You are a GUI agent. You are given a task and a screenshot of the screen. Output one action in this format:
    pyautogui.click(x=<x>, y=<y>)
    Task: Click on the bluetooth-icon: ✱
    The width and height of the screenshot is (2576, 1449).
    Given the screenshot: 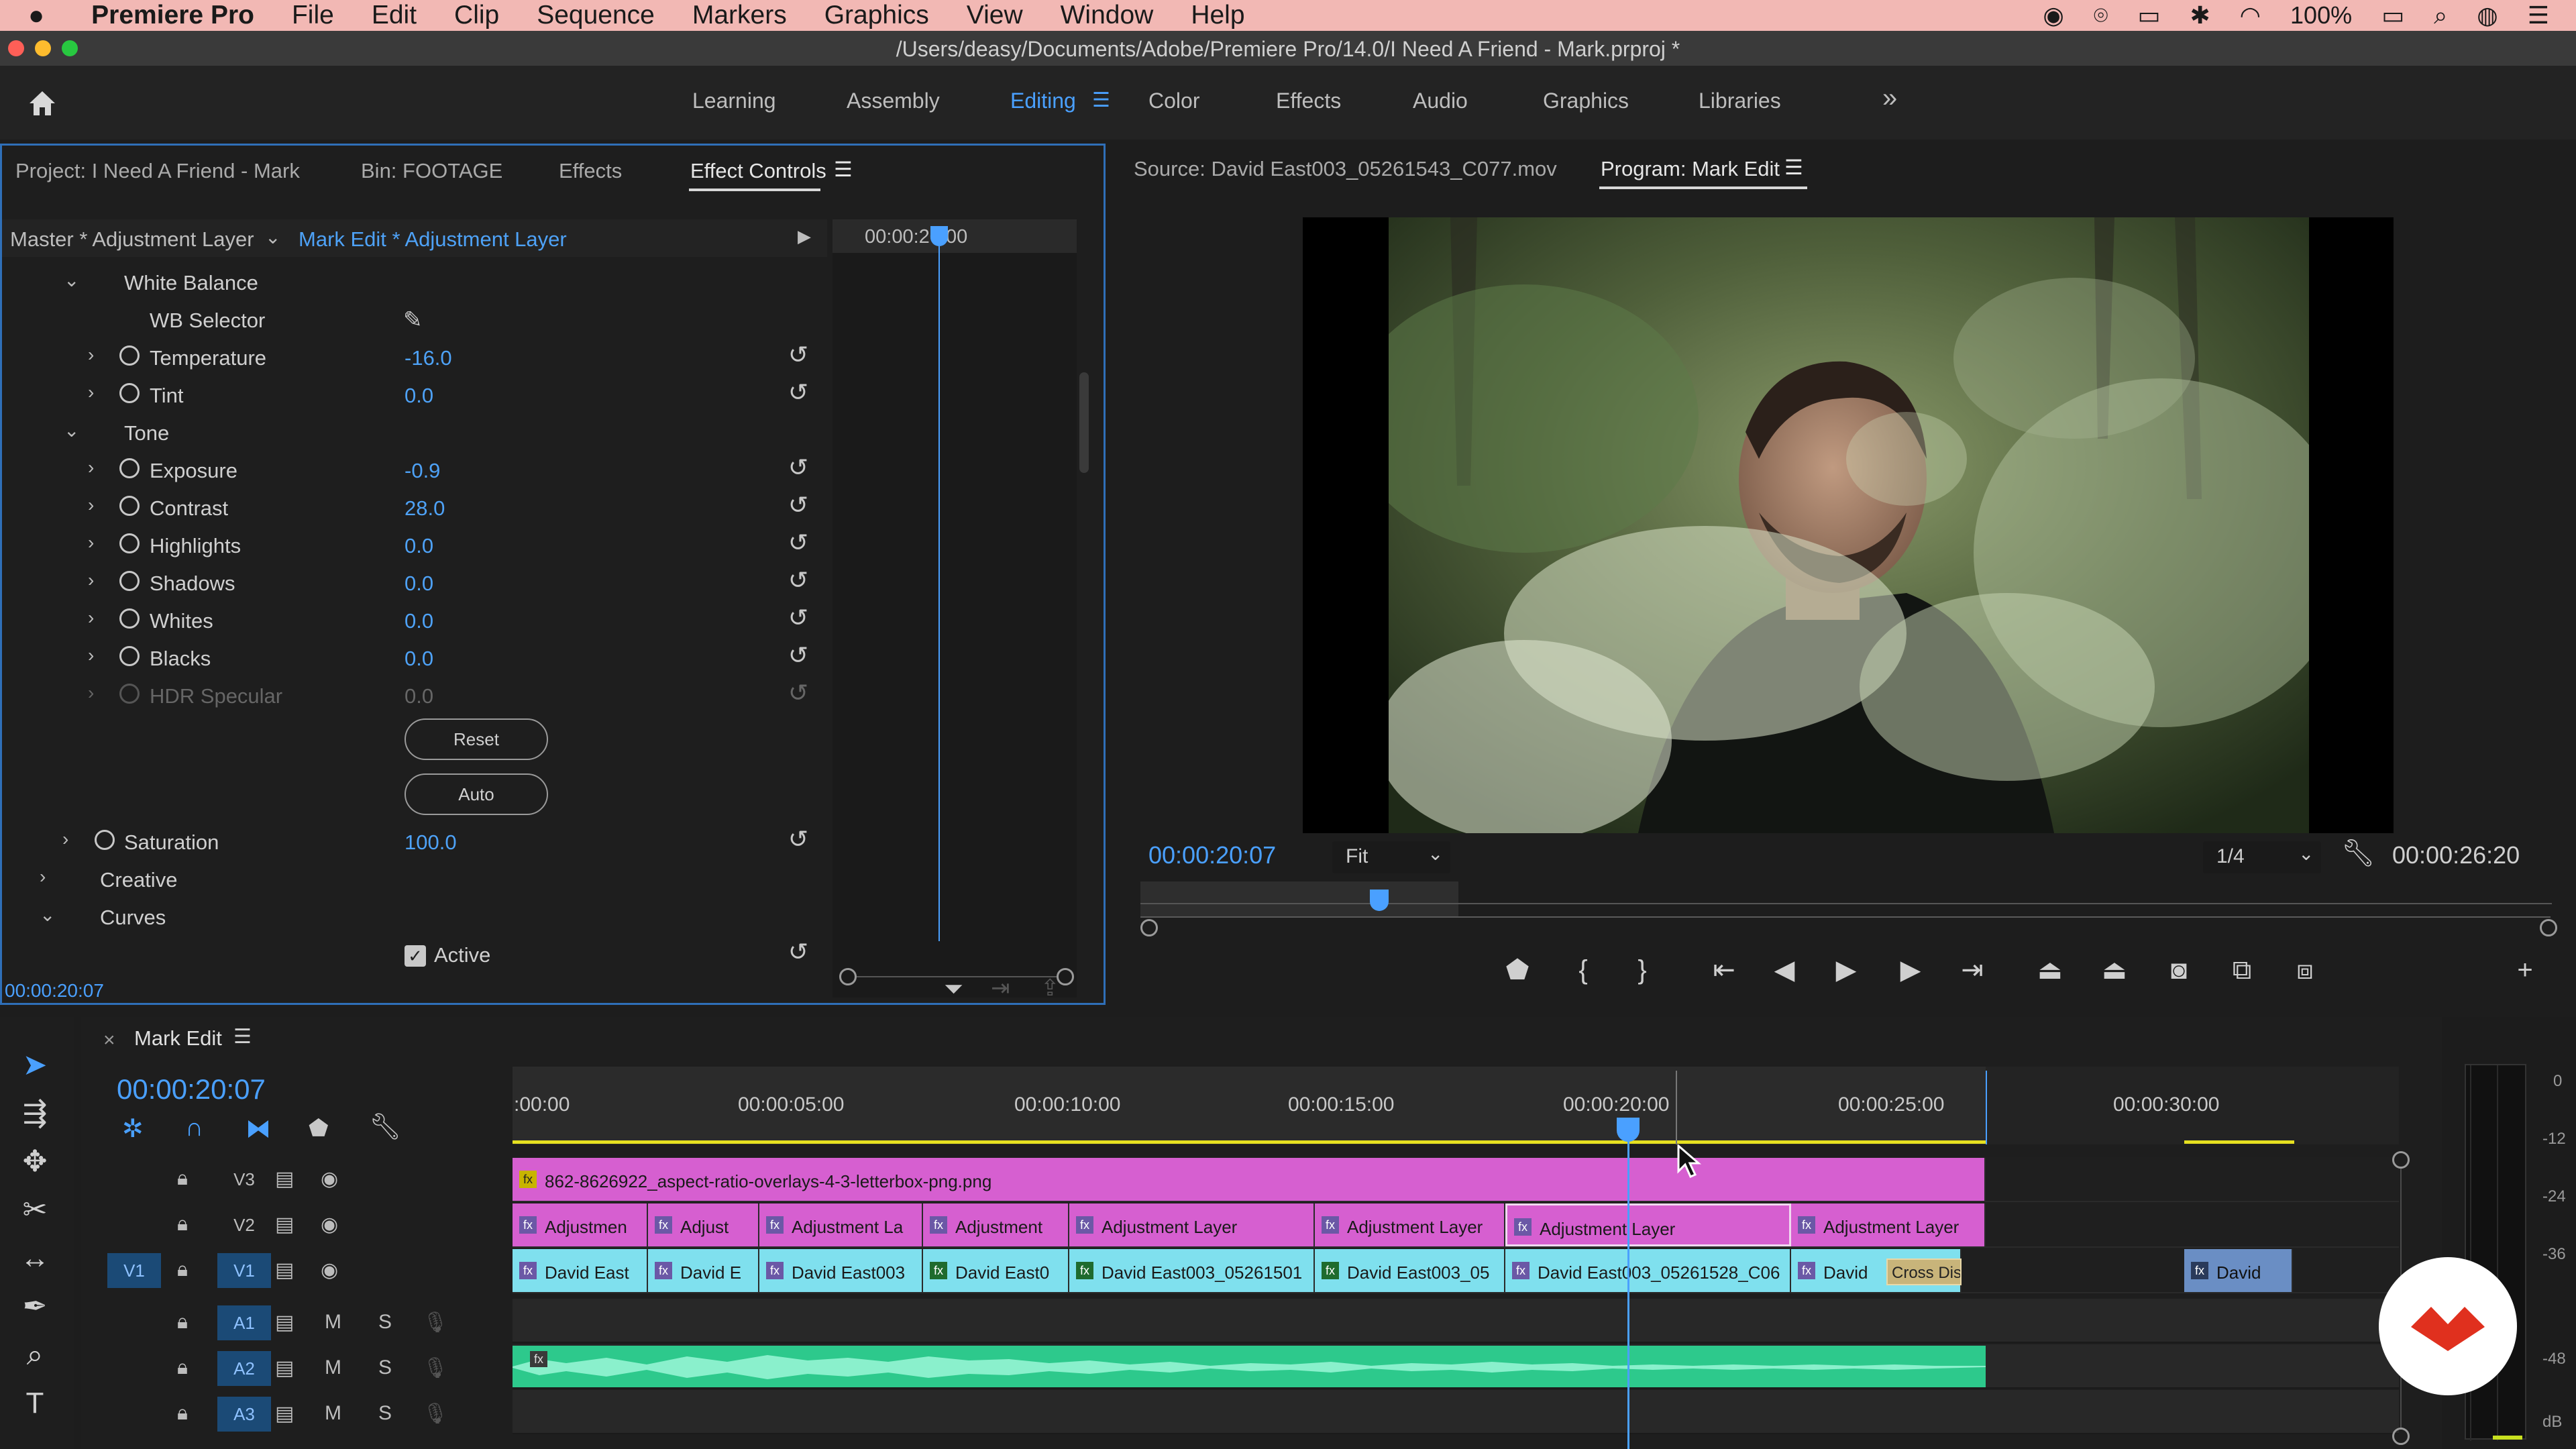 What is the action you would take?
    pyautogui.click(x=2200, y=15)
    